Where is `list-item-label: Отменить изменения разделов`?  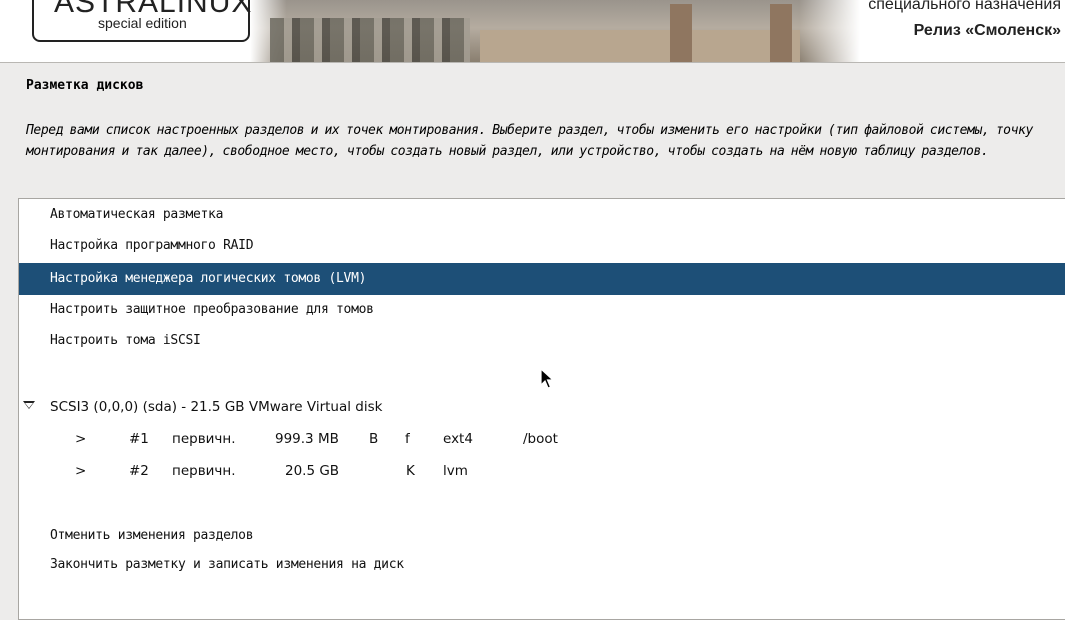
list-item-label: Отменить изменения разделов is located at coordinates (152, 535).